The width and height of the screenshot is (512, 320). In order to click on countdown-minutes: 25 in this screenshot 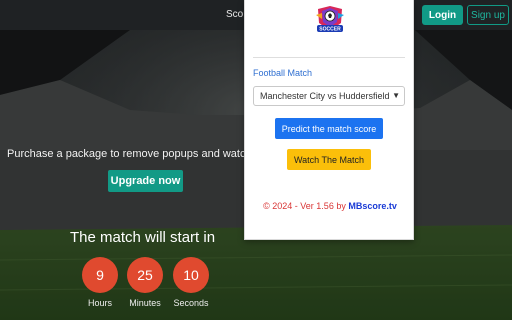, I will do `click(145, 275)`.